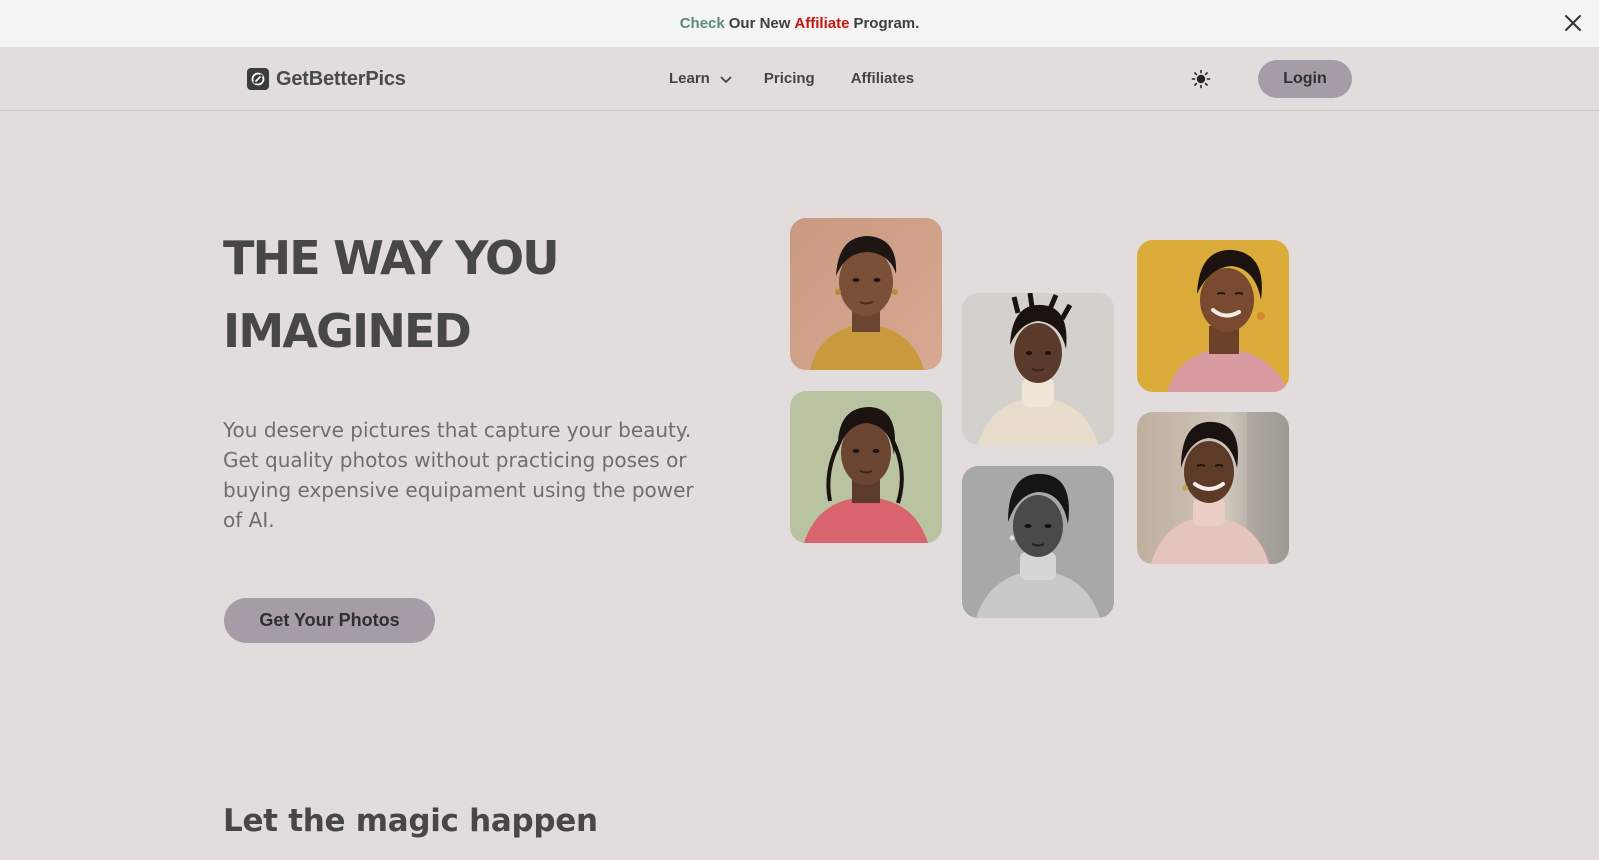  What do you see at coordinates (347, 331) in the screenshot?
I see `hero-title-line-2: IMAGINED` at bounding box center [347, 331].